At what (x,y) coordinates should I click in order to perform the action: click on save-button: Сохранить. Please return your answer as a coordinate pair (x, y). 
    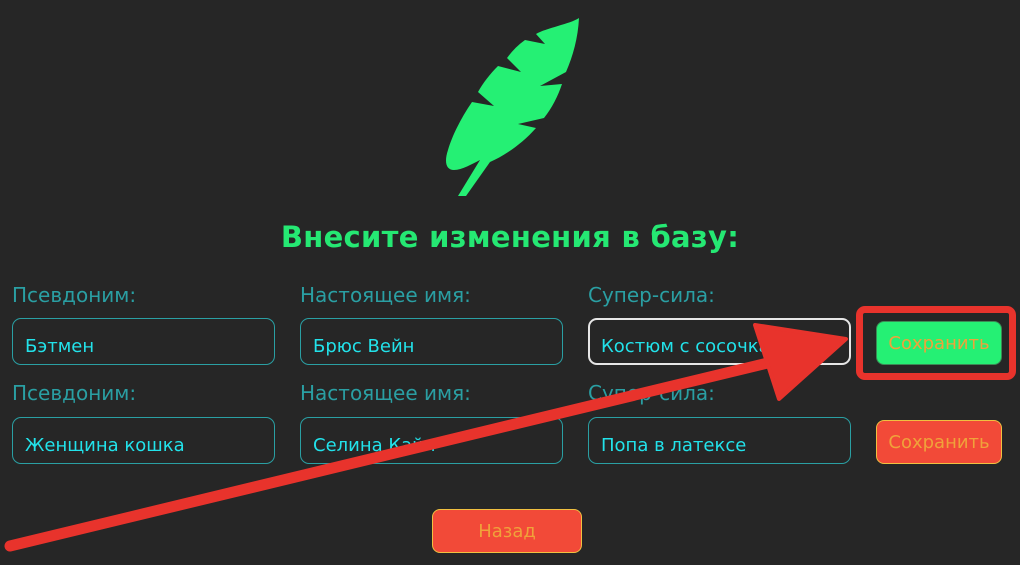
    Looking at the image, I should click on (939, 442).